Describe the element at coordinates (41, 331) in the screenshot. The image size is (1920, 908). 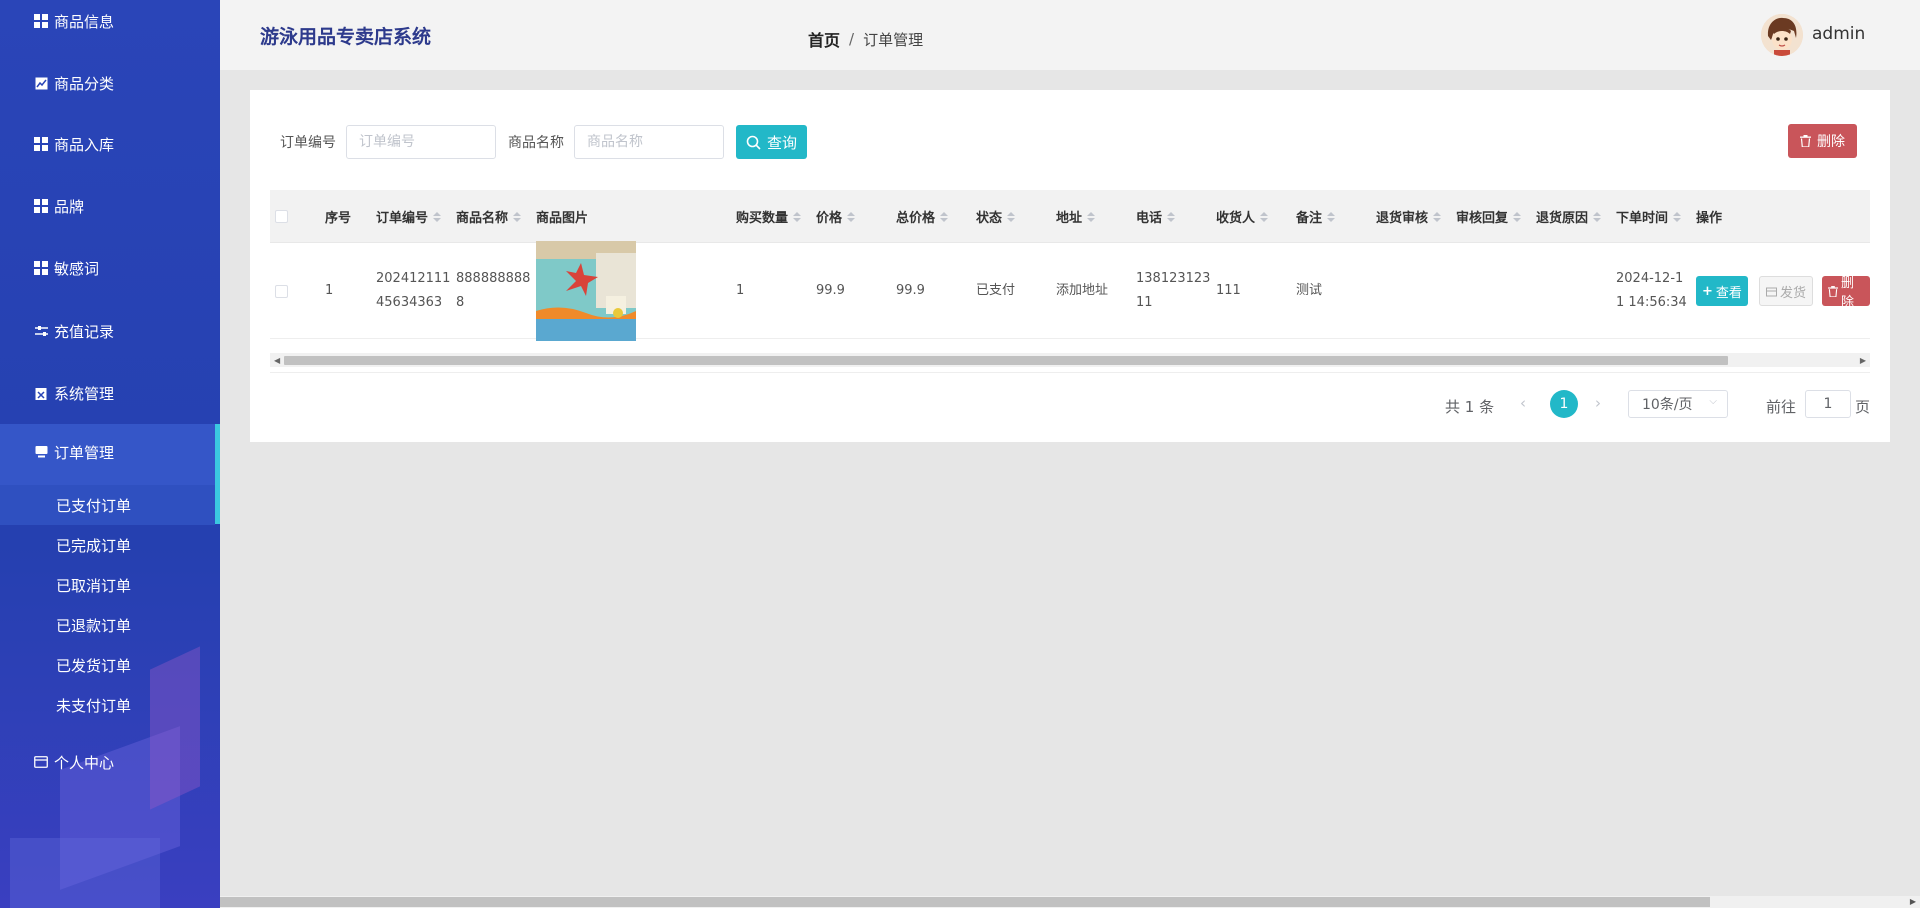
I see `sliders-icon` at that location.